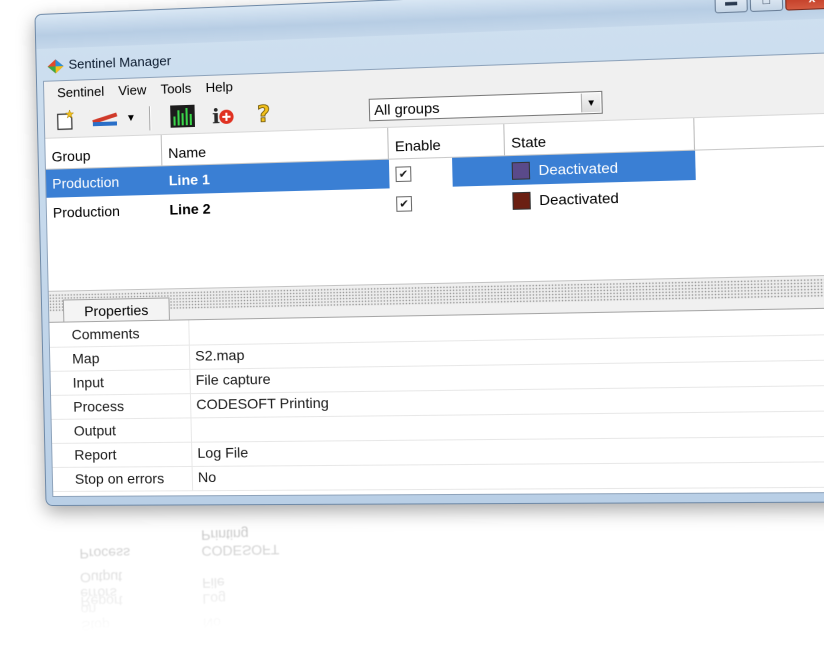  I want to click on title-bar: ▬ □ x, so click(429, 25).